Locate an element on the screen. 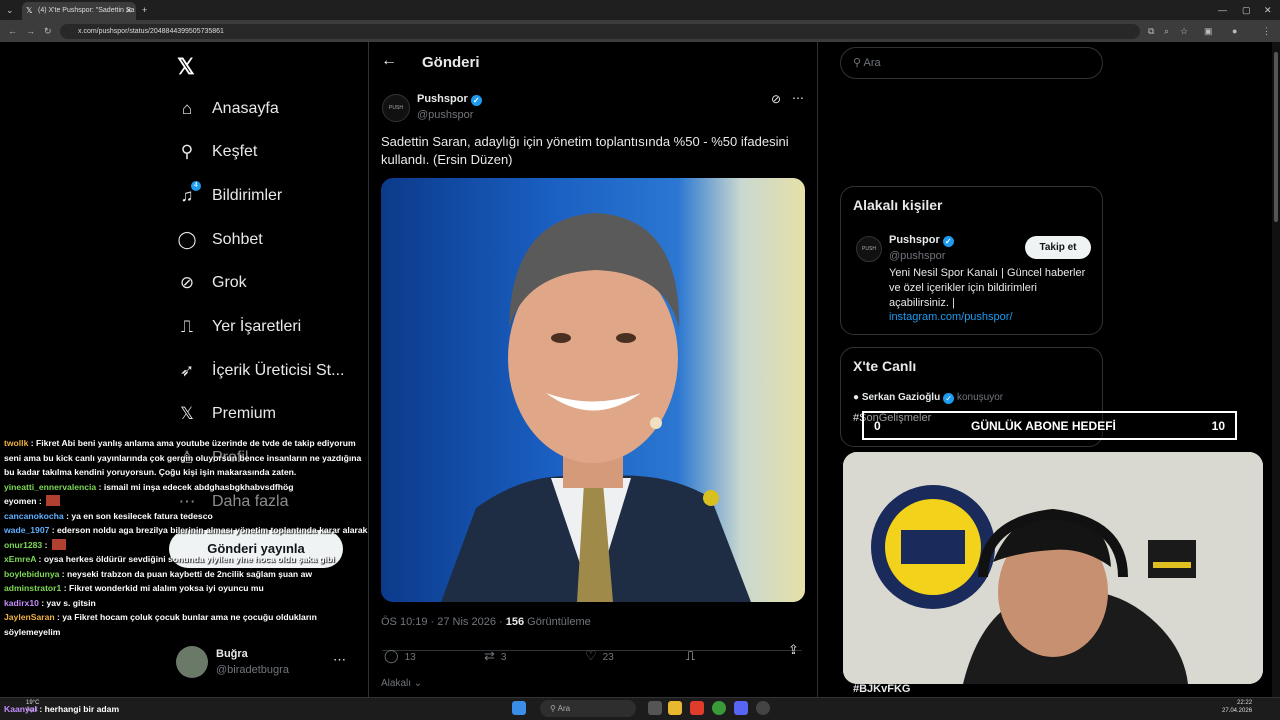 The image size is (1280, 720). obs-icon is located at coordinates (763, 708).